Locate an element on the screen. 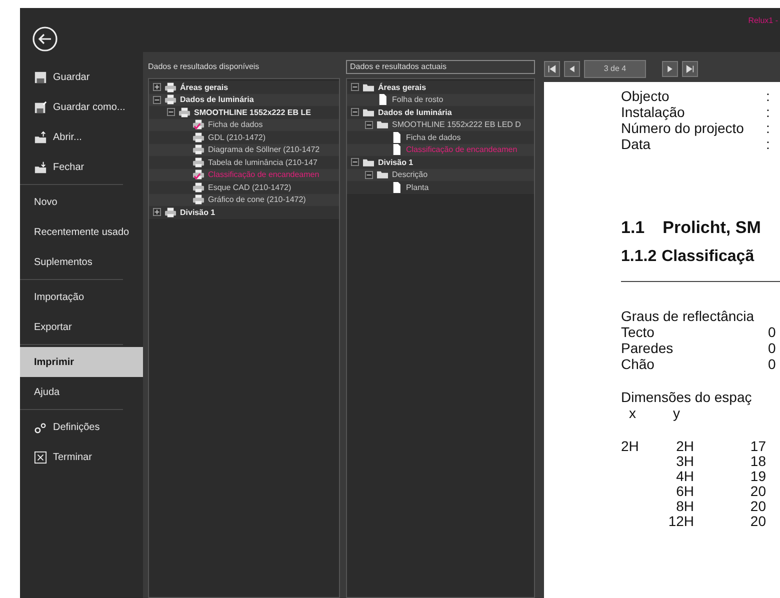  last-page-button is located at coordinates (690, 69).